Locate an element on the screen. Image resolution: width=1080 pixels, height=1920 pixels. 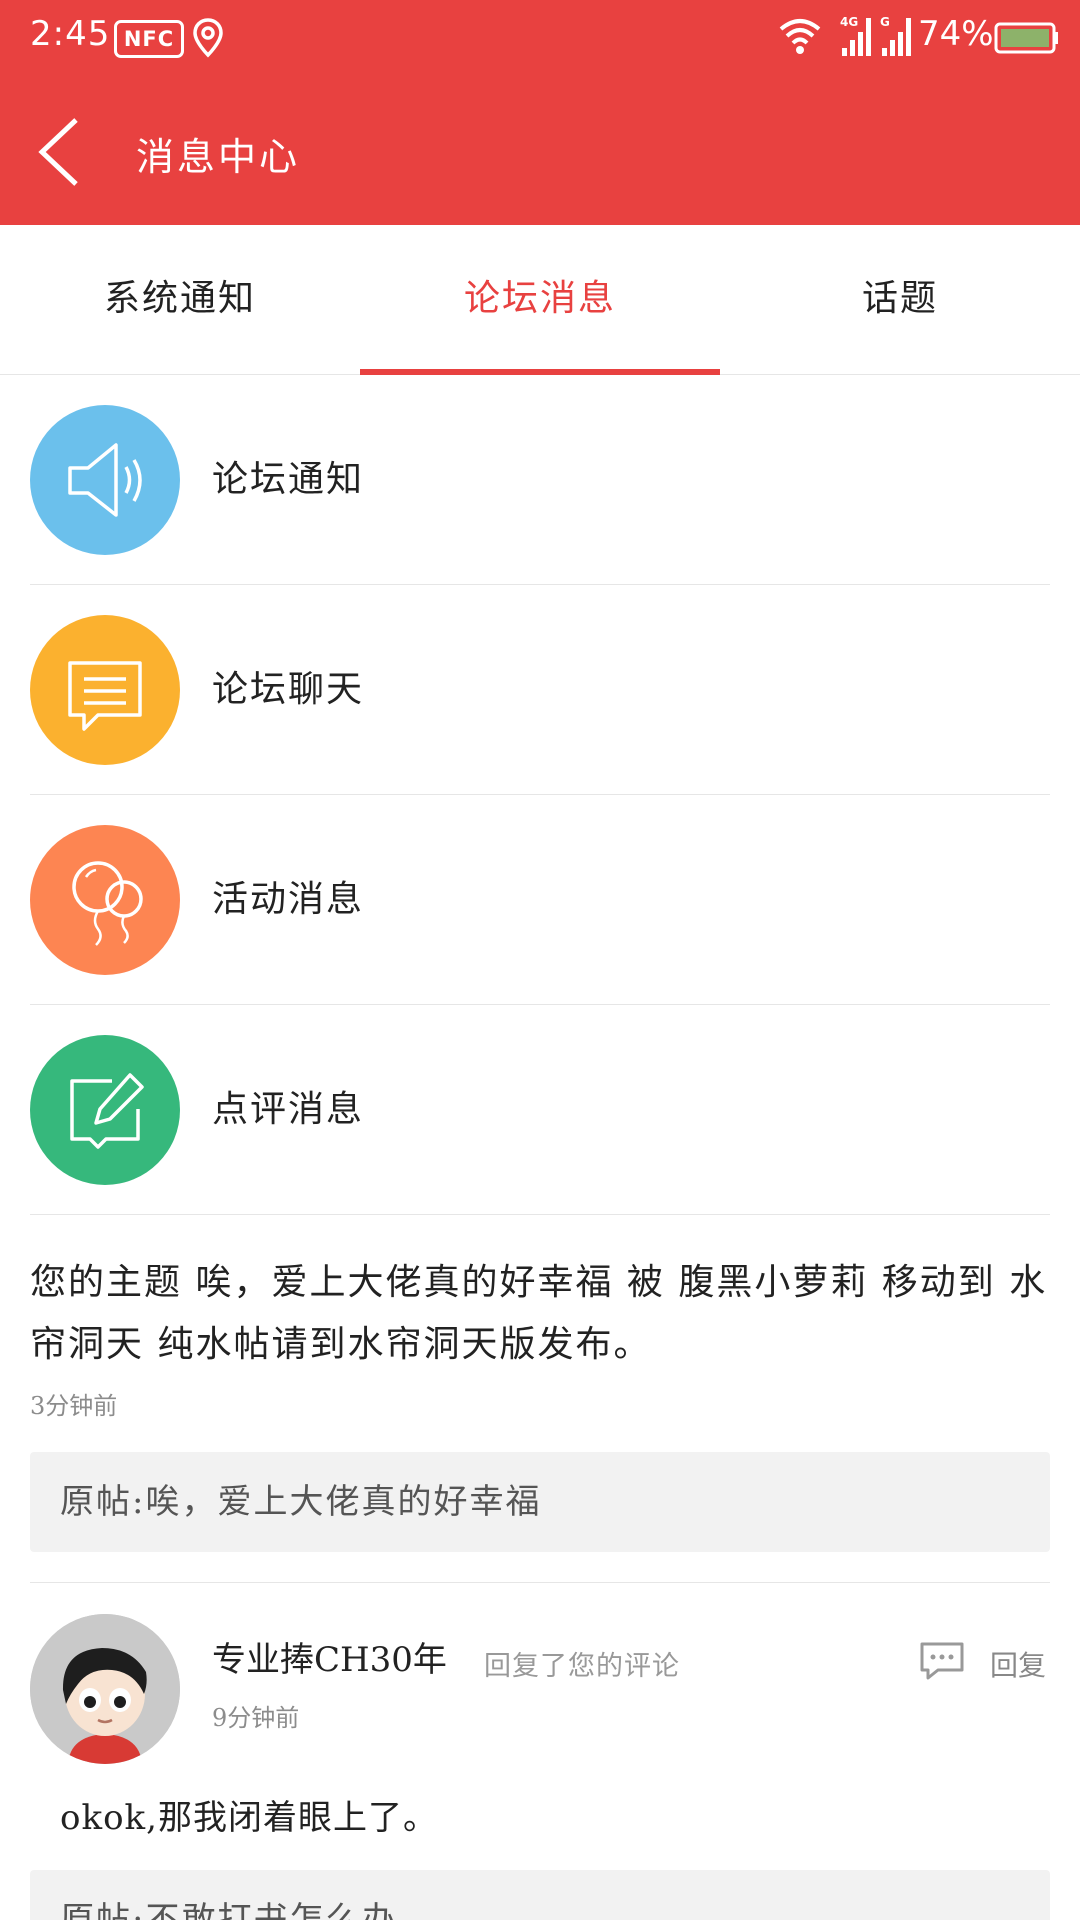
menu-item-label: 论坛聊天 is located at coordinates (288, 689).